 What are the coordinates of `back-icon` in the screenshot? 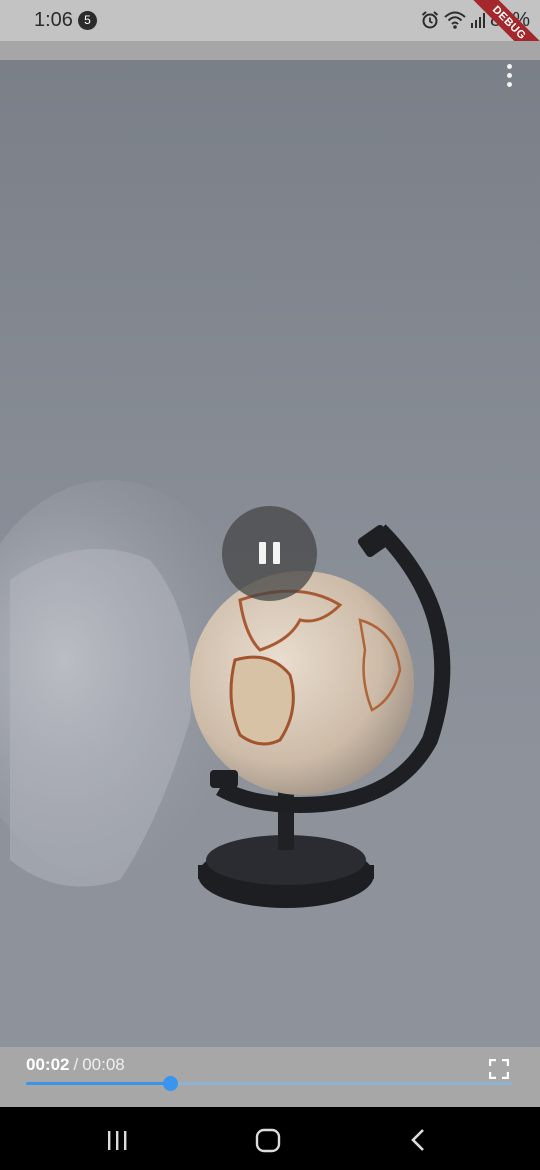 It's located at (419, 1140).